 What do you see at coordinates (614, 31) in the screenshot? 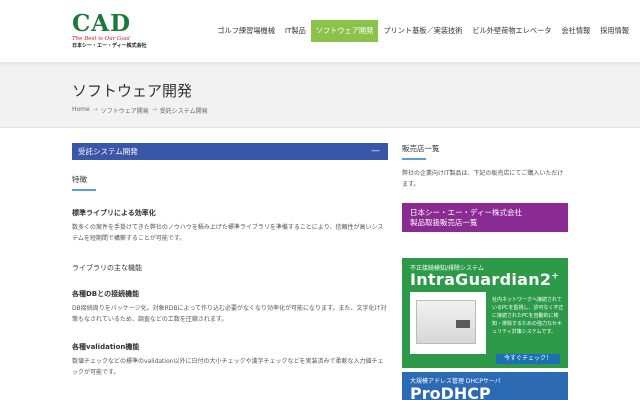
I see `nav-item-recruit: 採用情報` at bounding box center [614, 31].